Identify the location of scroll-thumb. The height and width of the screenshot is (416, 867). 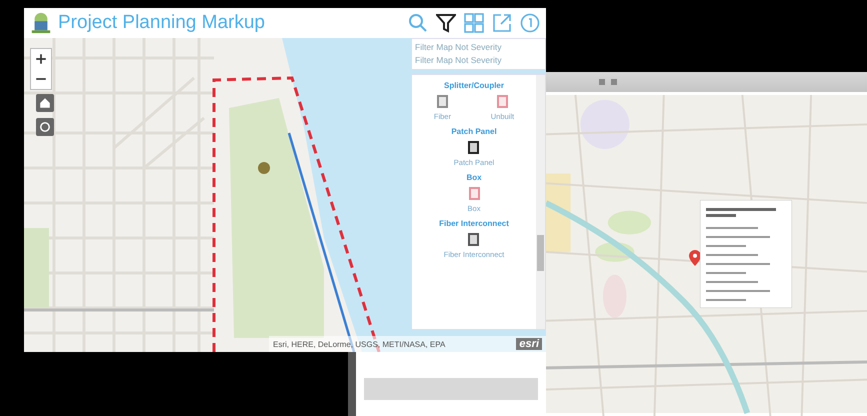
(540, 253).